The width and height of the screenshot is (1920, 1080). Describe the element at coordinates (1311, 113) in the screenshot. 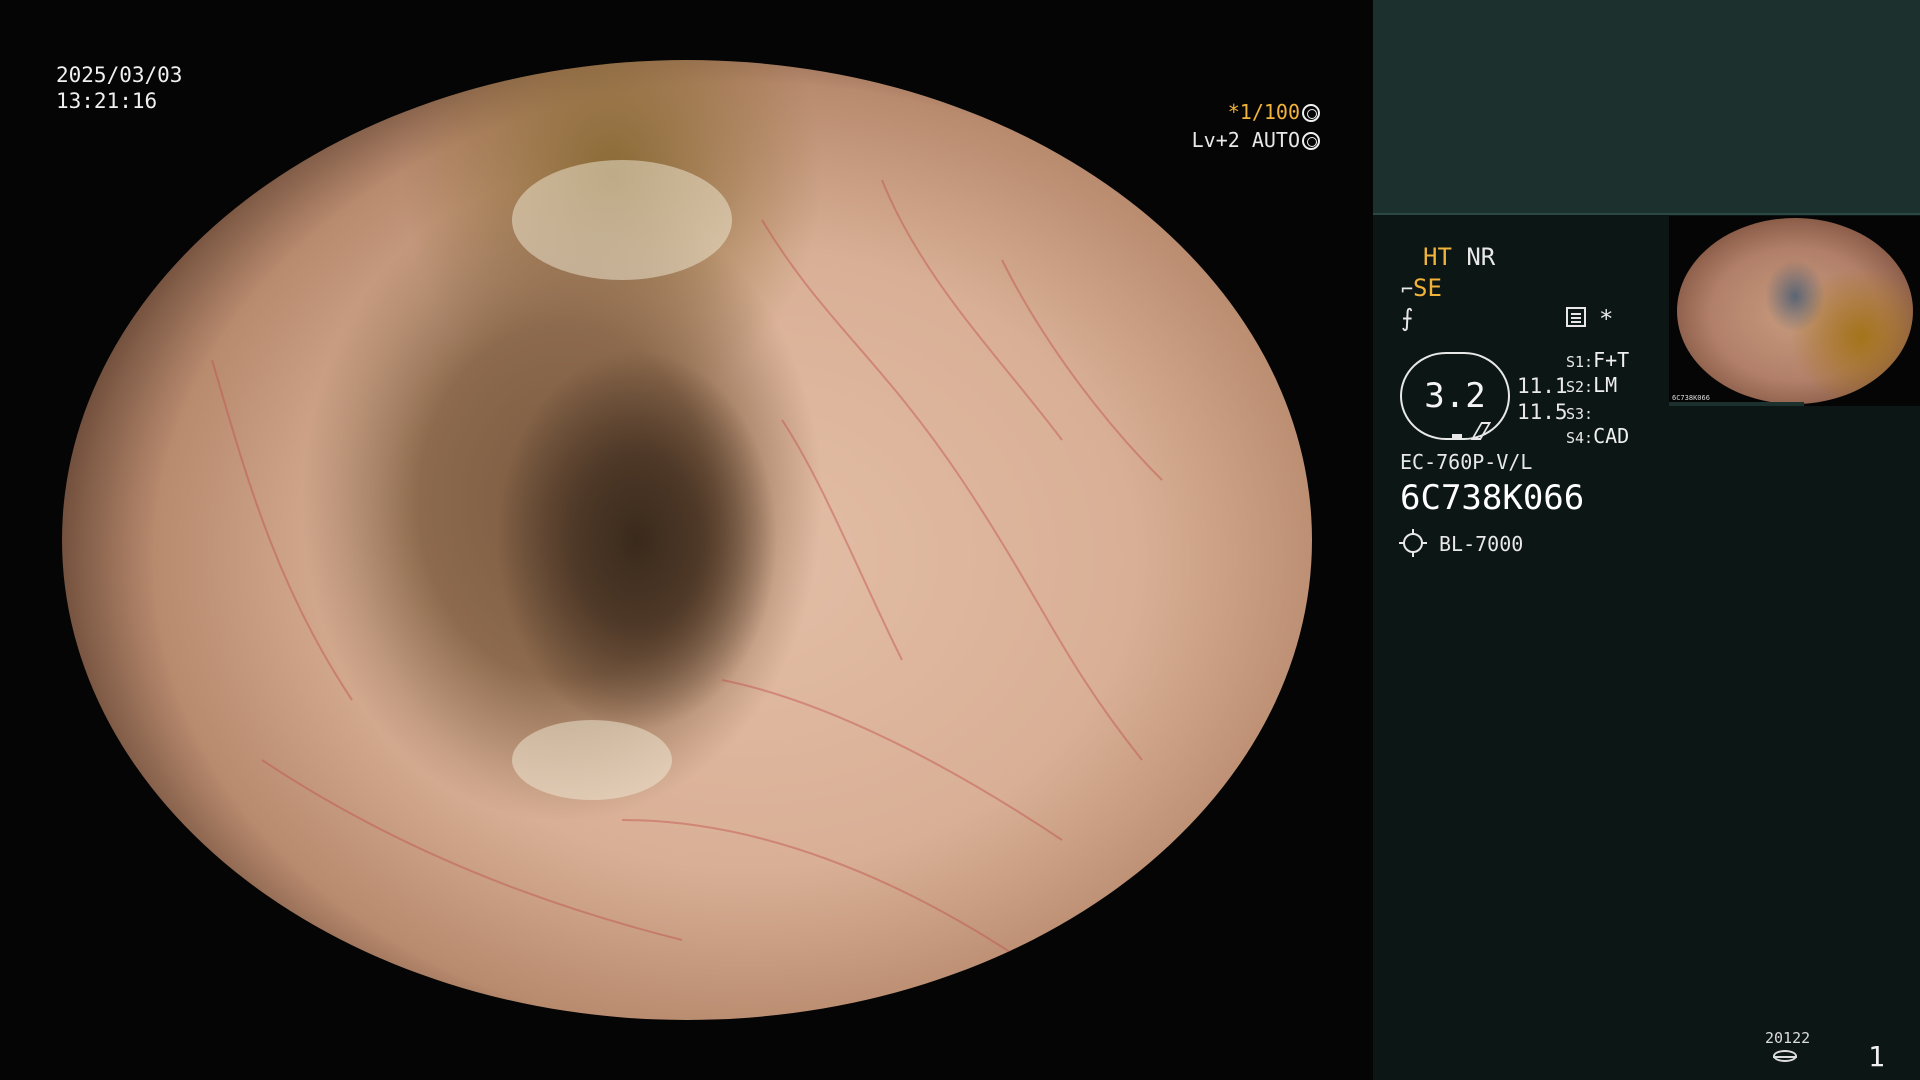

I see `shutter-icon` at that location.